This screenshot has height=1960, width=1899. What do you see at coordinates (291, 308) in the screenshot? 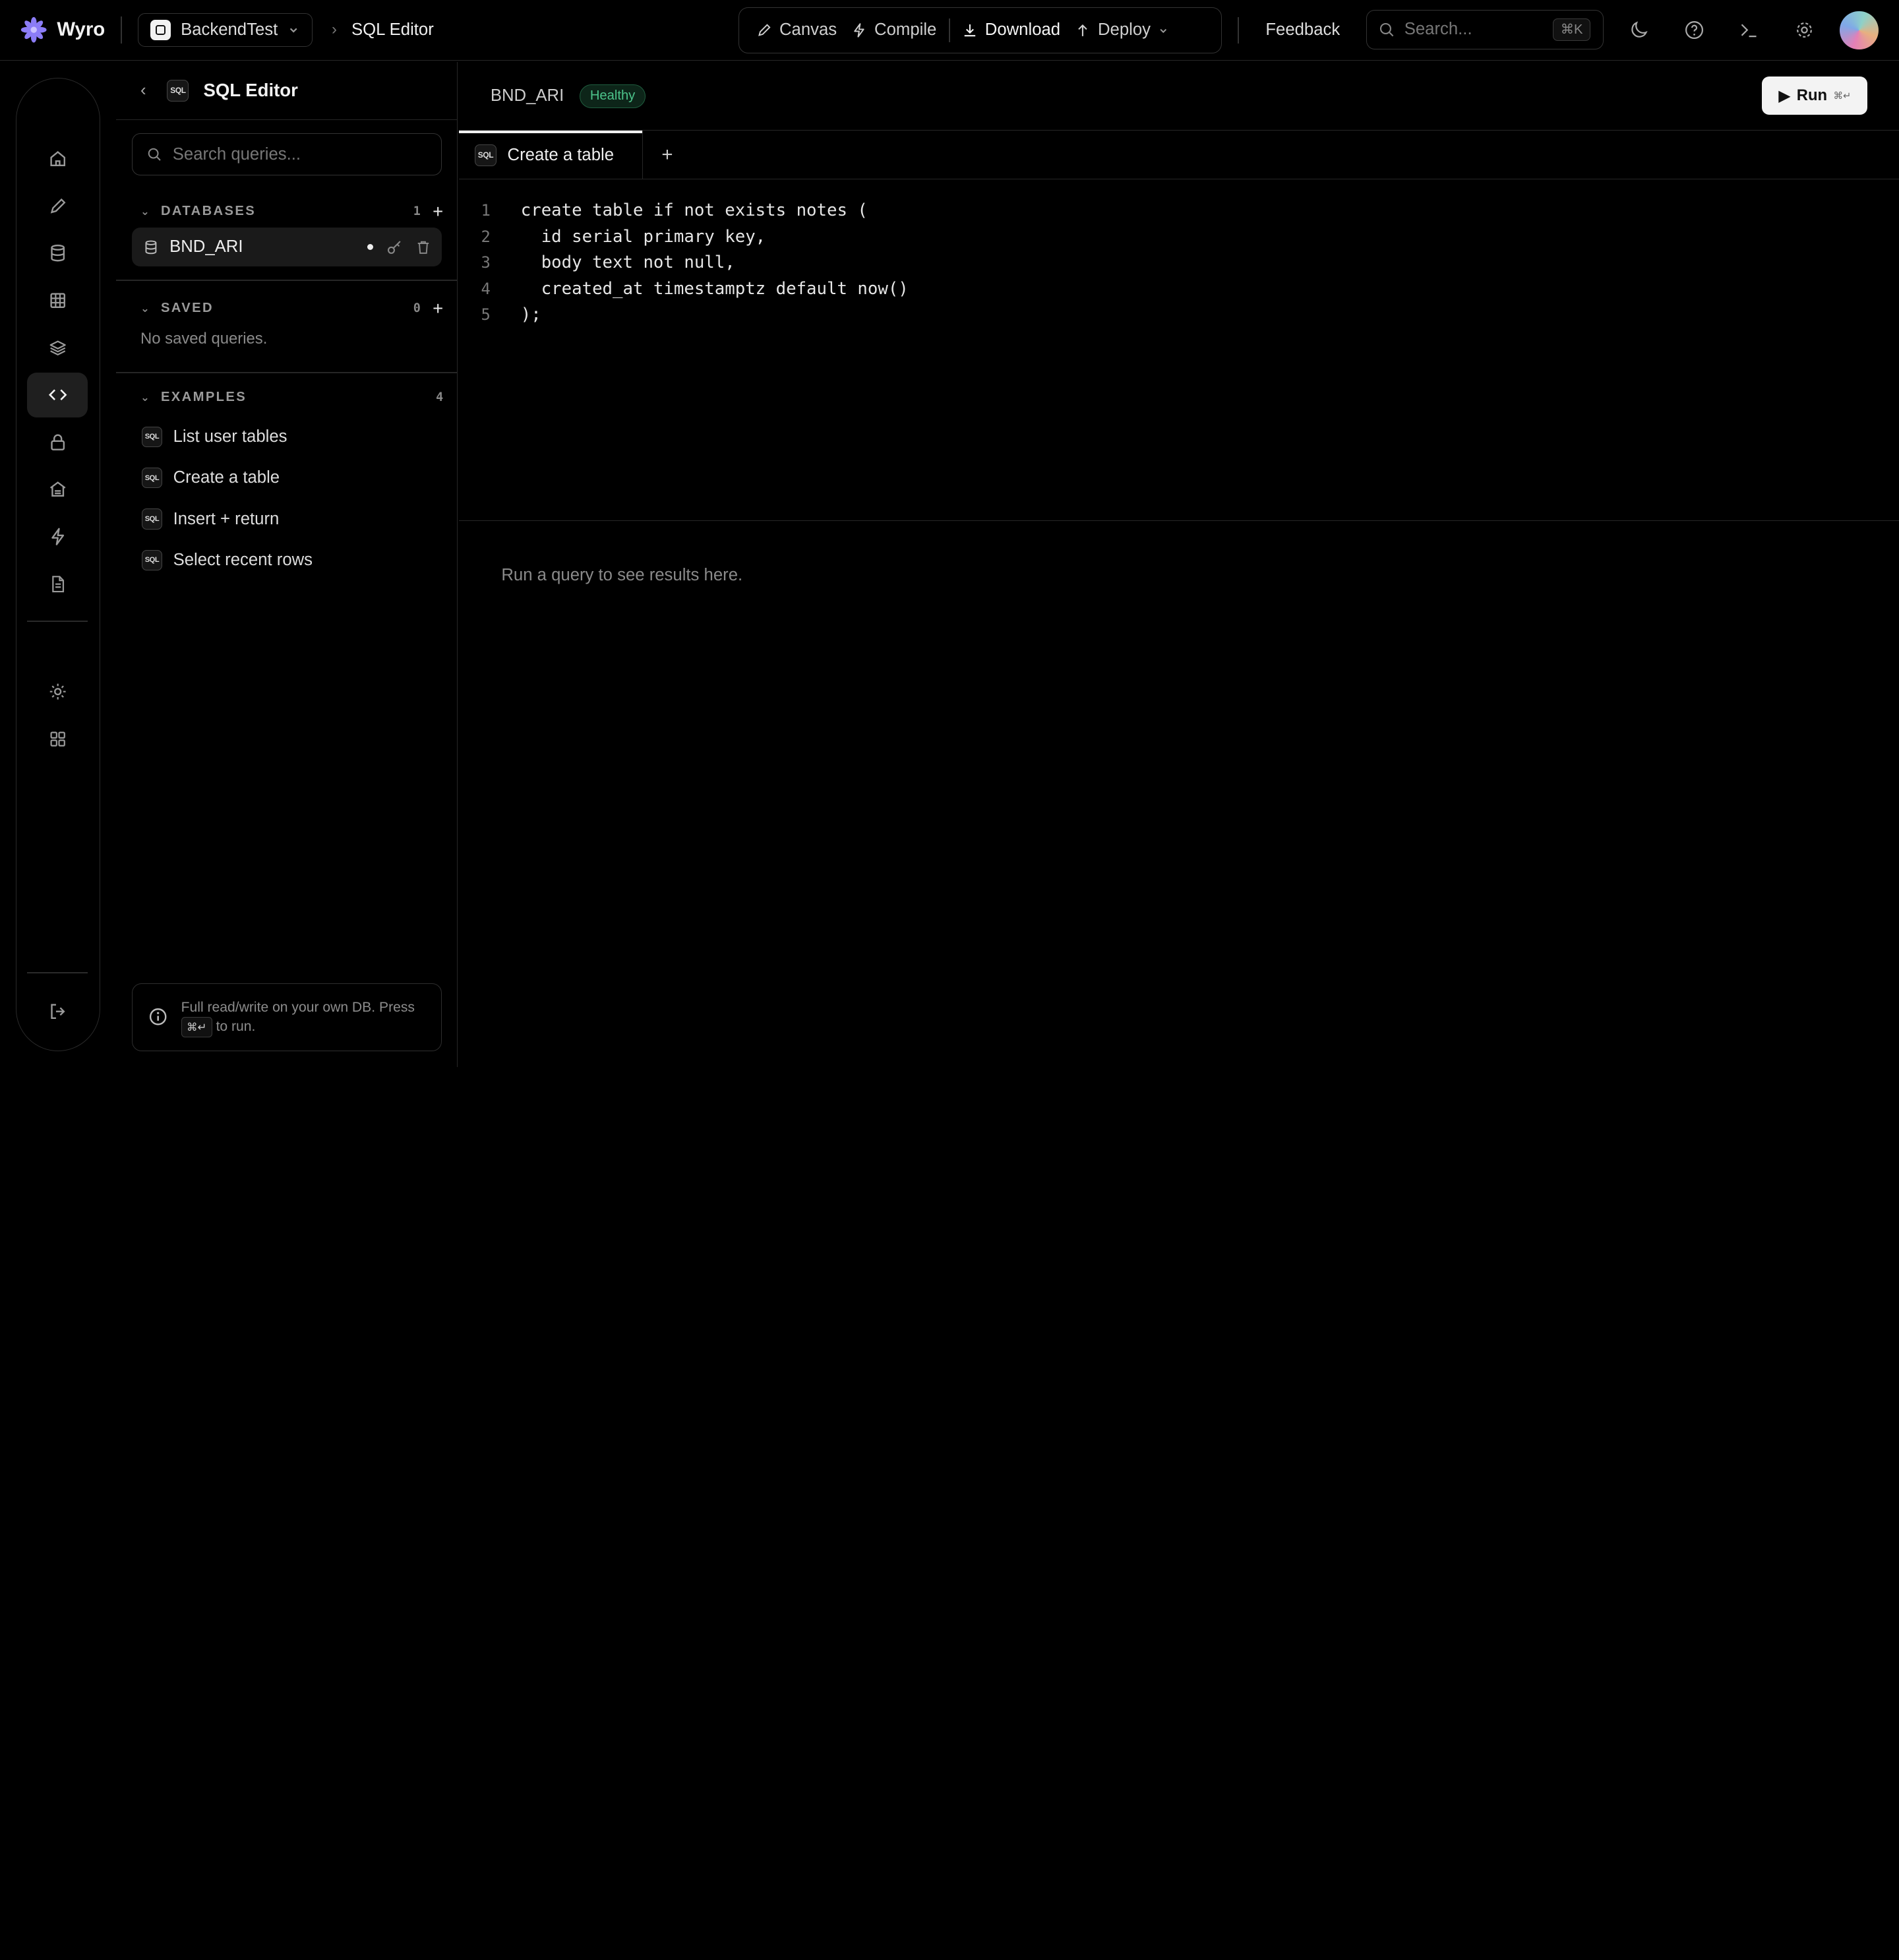
I see `saved-section-header: ⌄ SAVED 0 +` at bounding box center [291, 308].